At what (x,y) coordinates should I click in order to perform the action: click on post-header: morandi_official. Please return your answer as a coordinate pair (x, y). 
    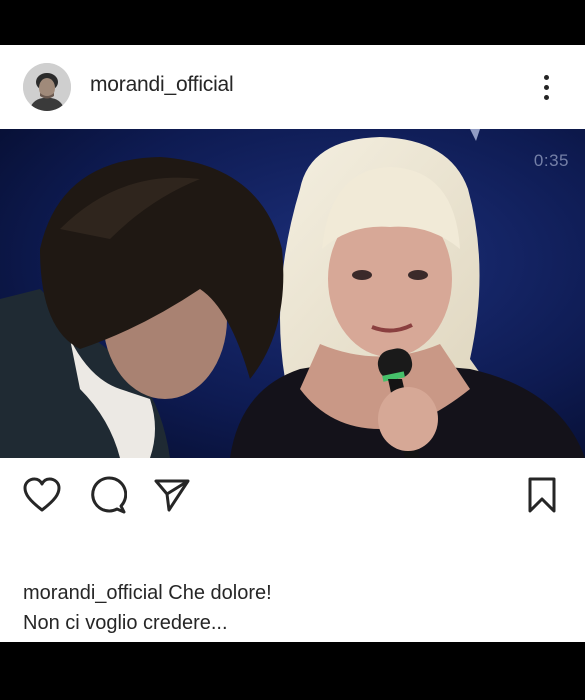
    Looking at the image, I should click on (292, 87).